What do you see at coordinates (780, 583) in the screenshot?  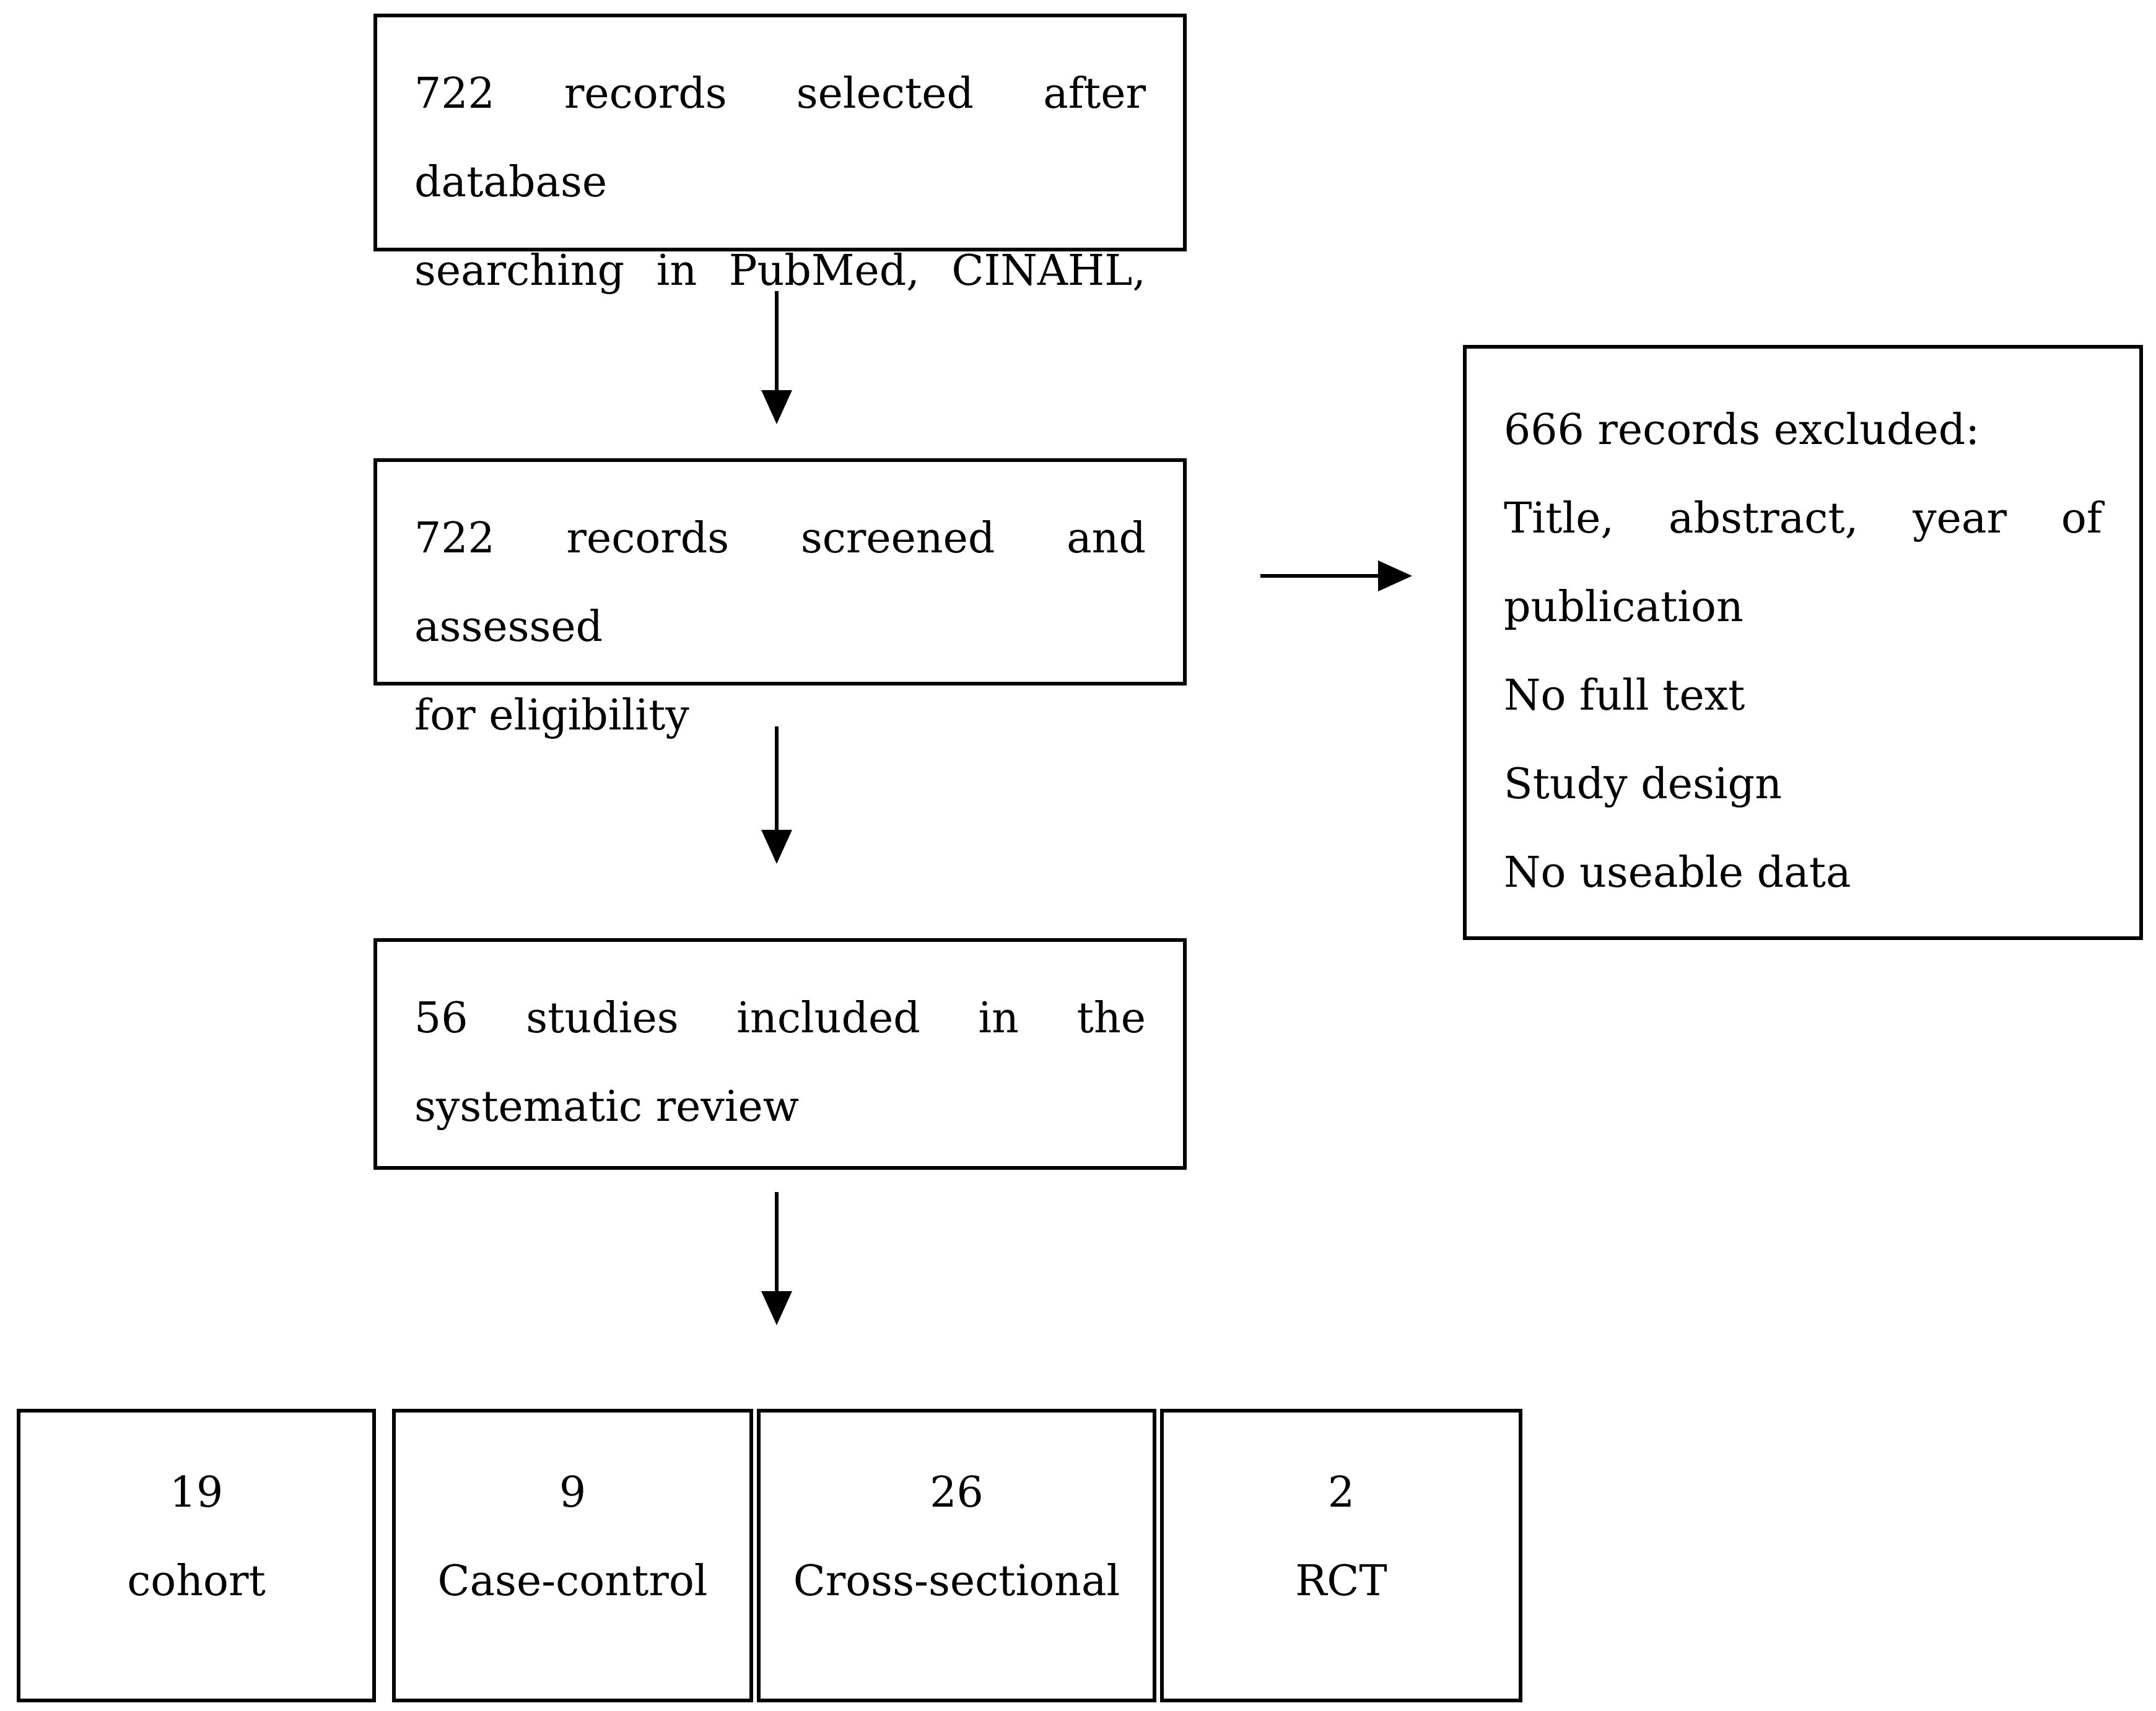 I see `screening-line-1: 722 records screened and assessed` at bounding box center [780, 583].